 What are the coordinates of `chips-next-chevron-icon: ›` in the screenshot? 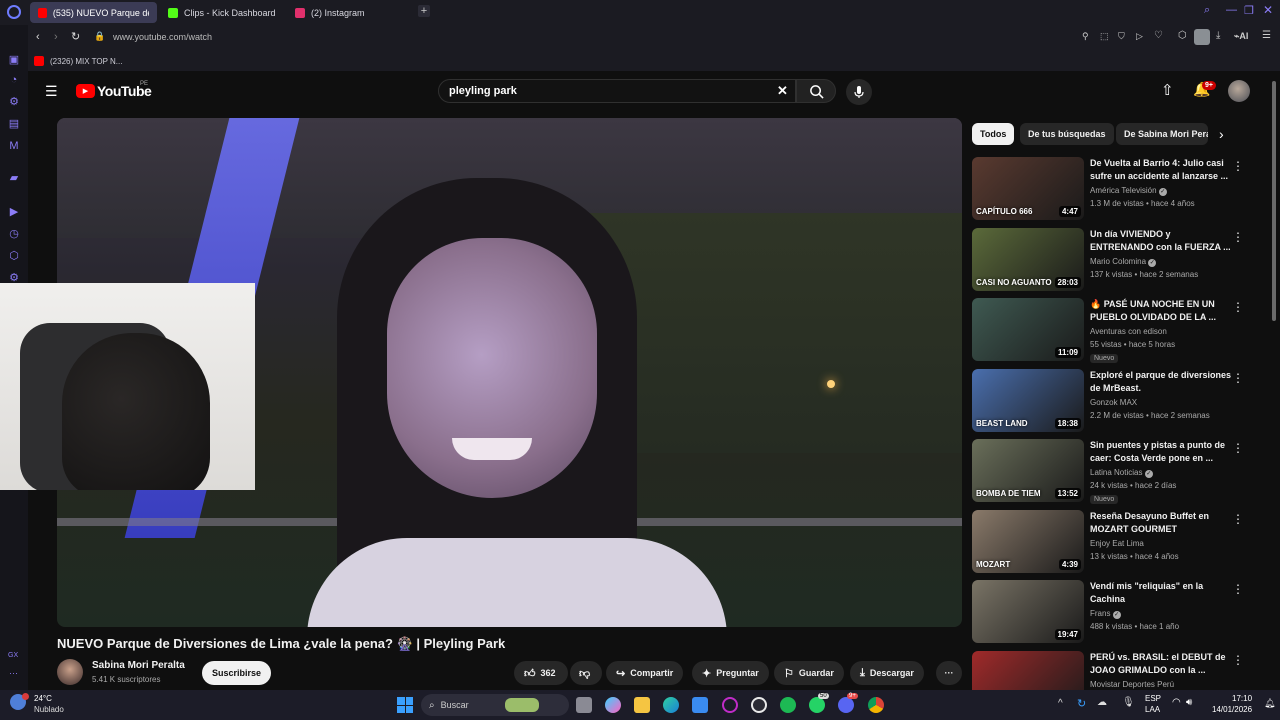 It's located at (1221, 134).